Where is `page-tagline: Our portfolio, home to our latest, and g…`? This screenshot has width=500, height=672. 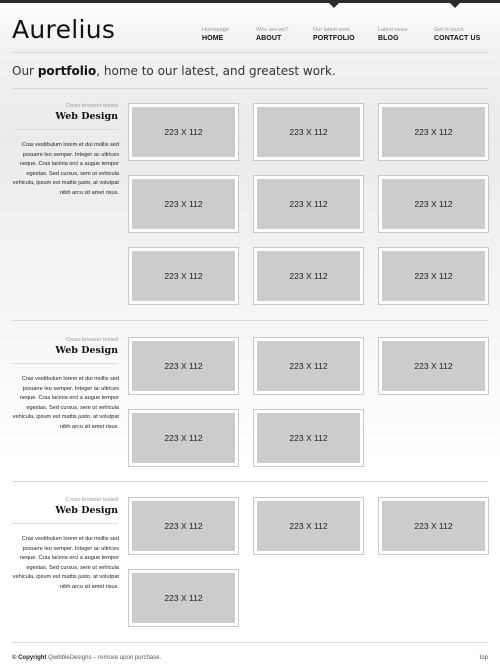
page-tagline: Our portfolio, home to our latest, and g… is located at coordinates (174, 71).